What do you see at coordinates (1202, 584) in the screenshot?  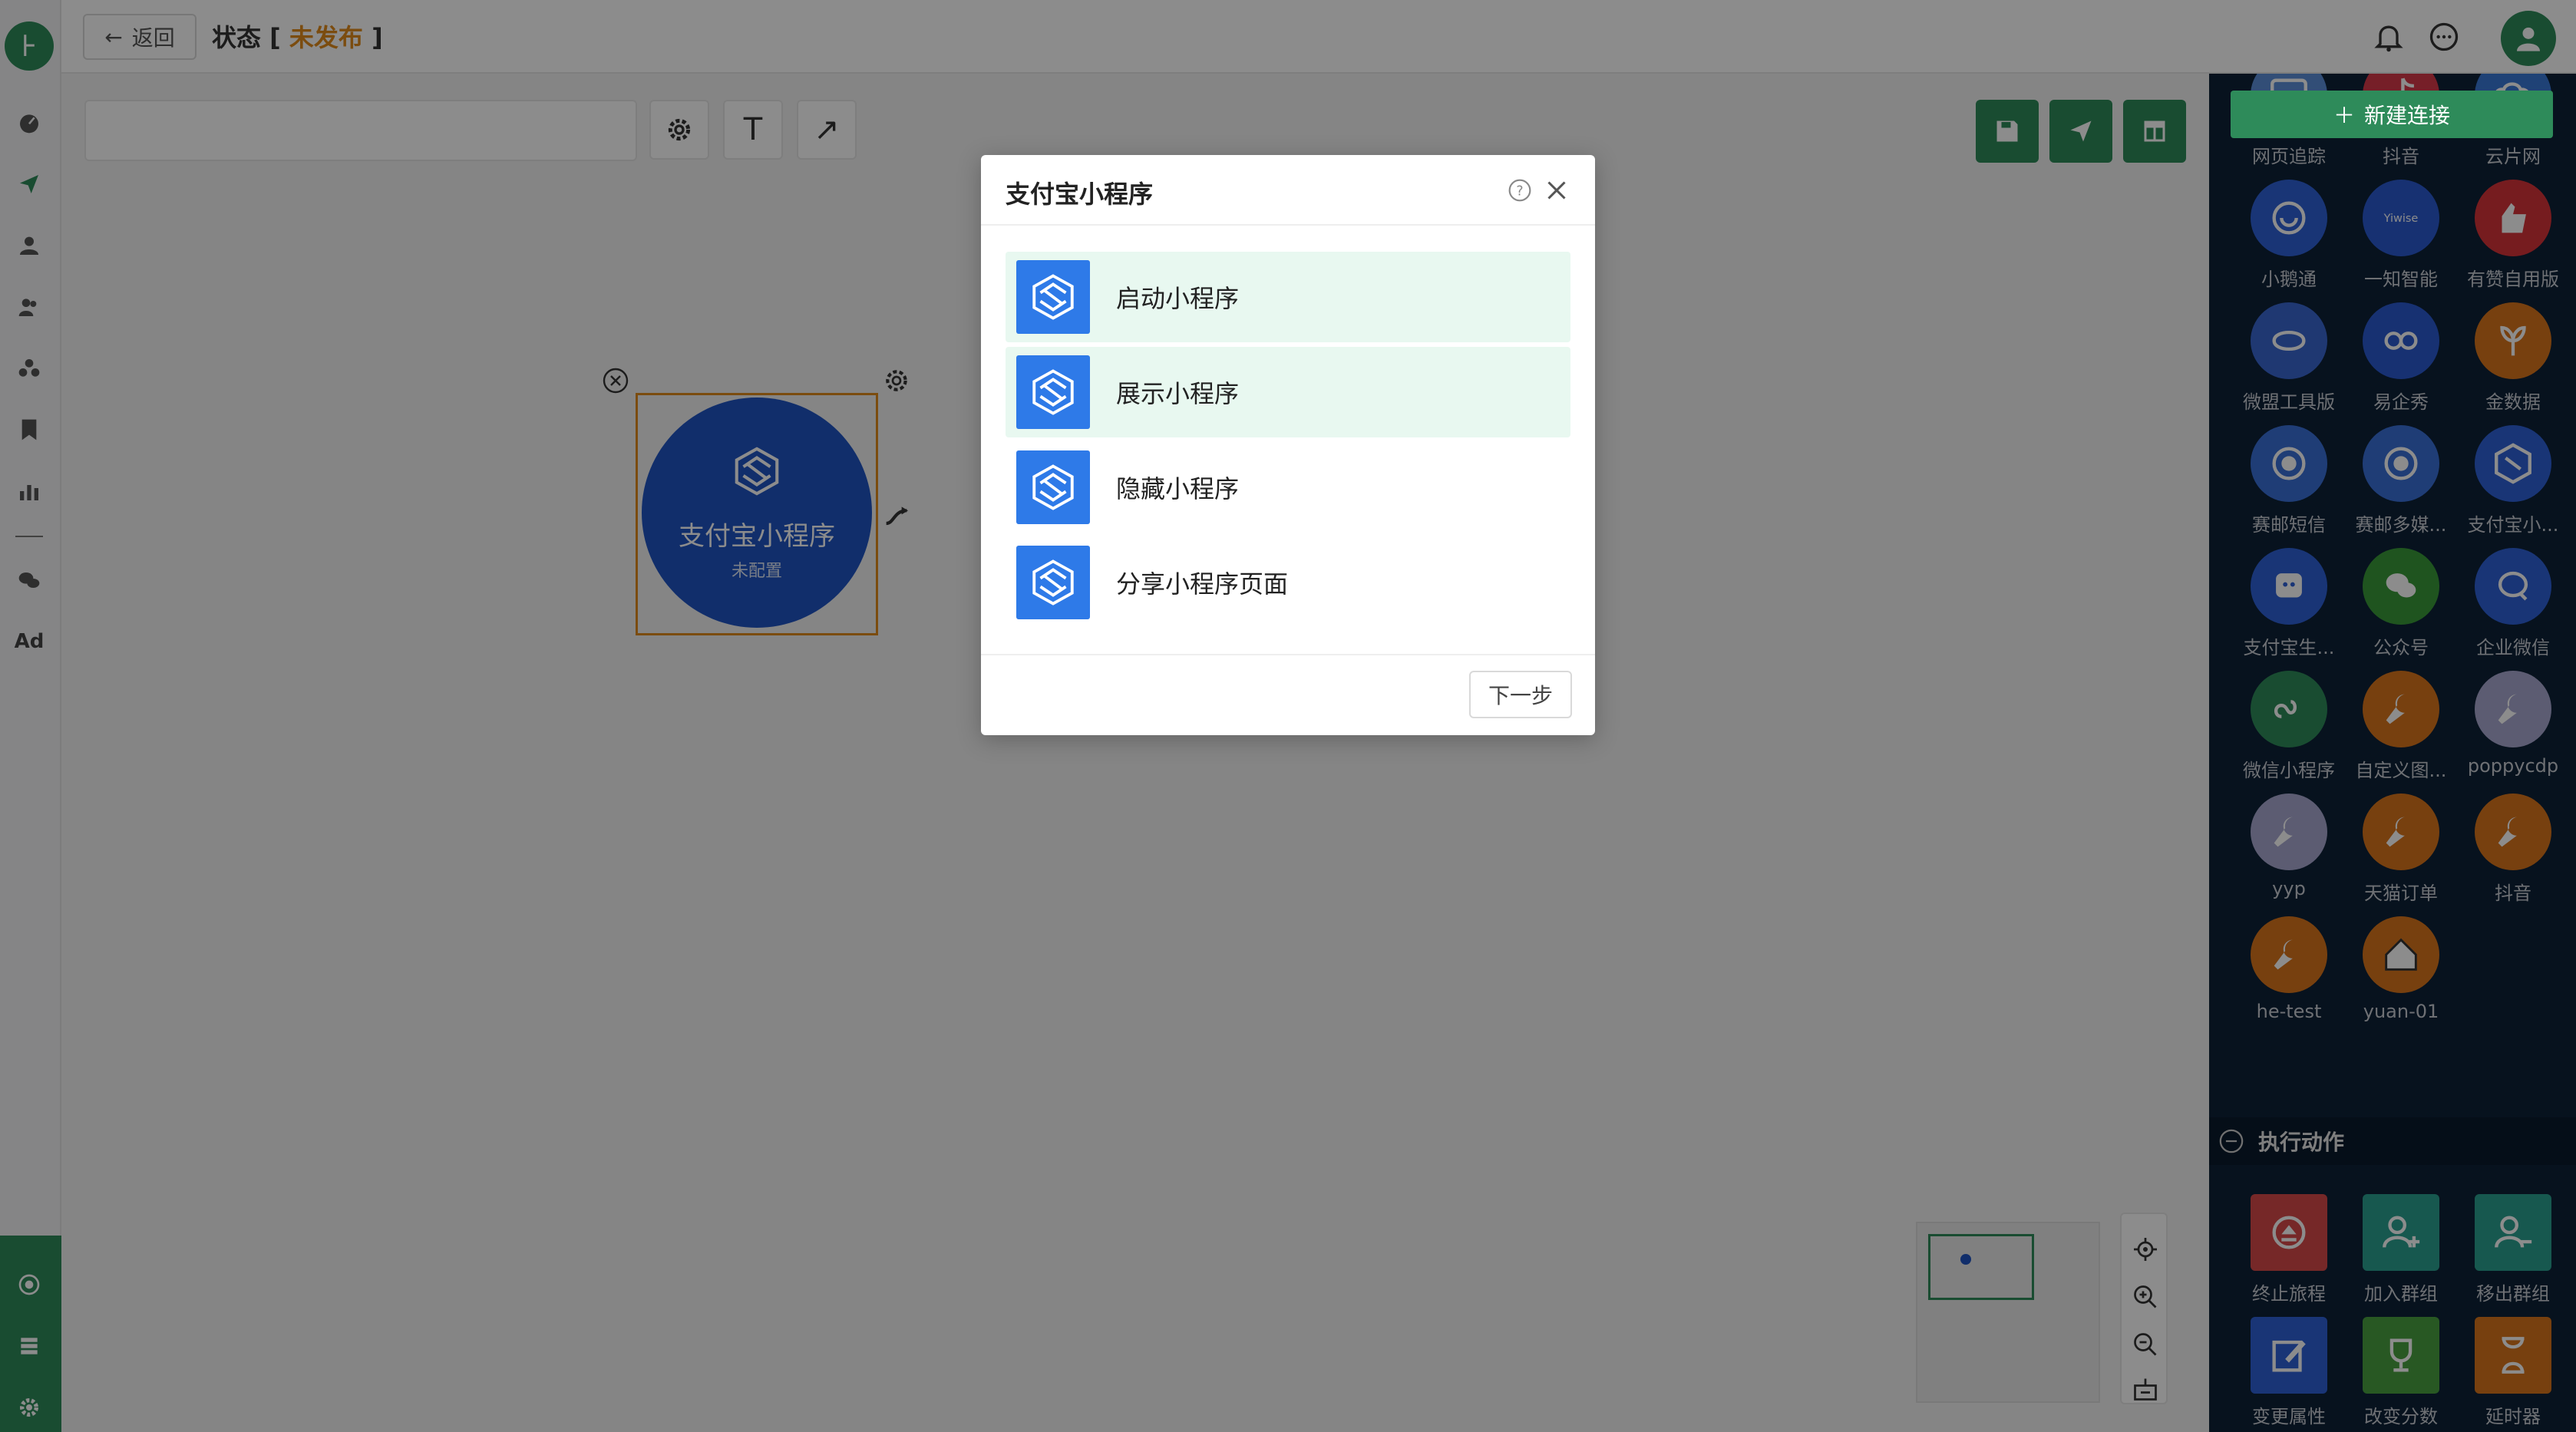 I see `option-label: 分享小程序页面` at bounding box center [1202, 584].